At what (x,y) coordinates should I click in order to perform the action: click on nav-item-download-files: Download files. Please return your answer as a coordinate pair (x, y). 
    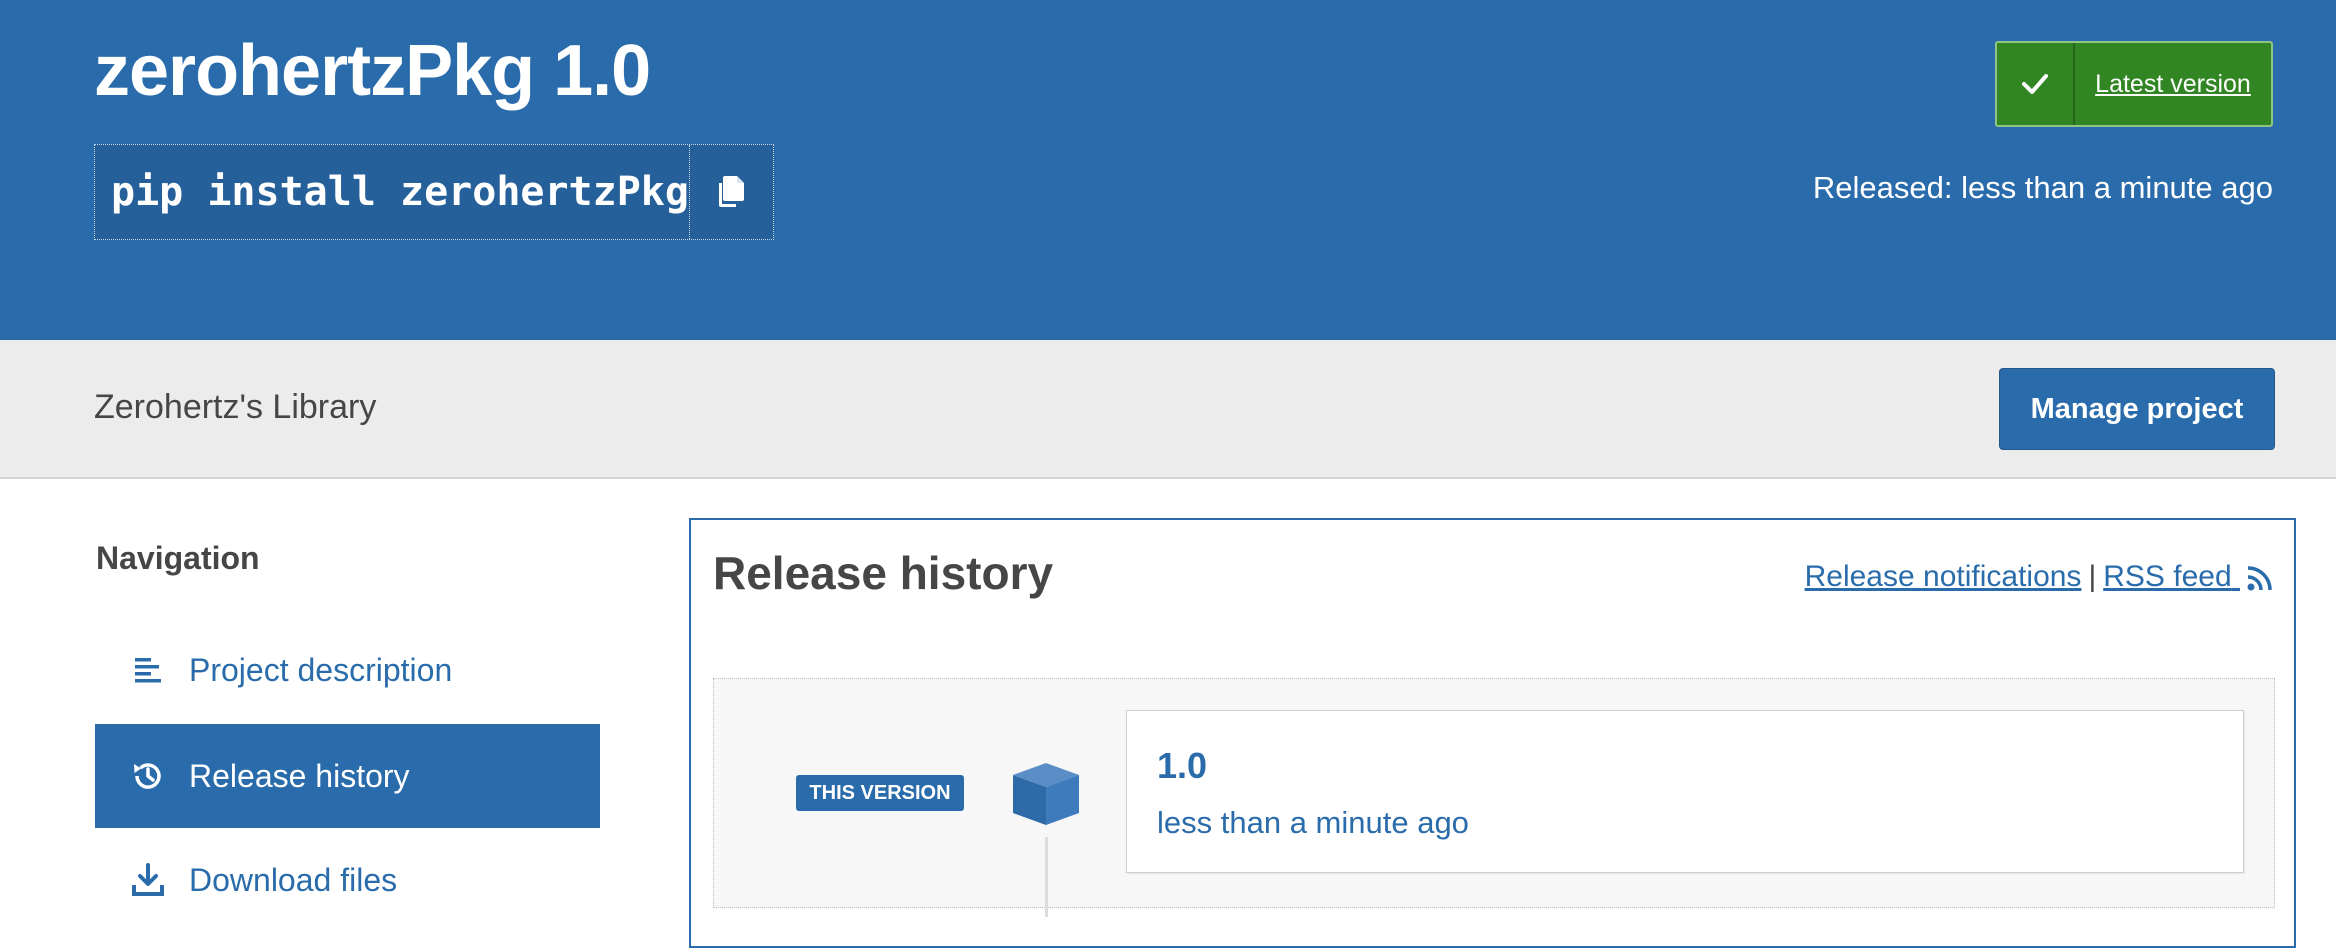
    Looking at the image, I should click on (347, 880).